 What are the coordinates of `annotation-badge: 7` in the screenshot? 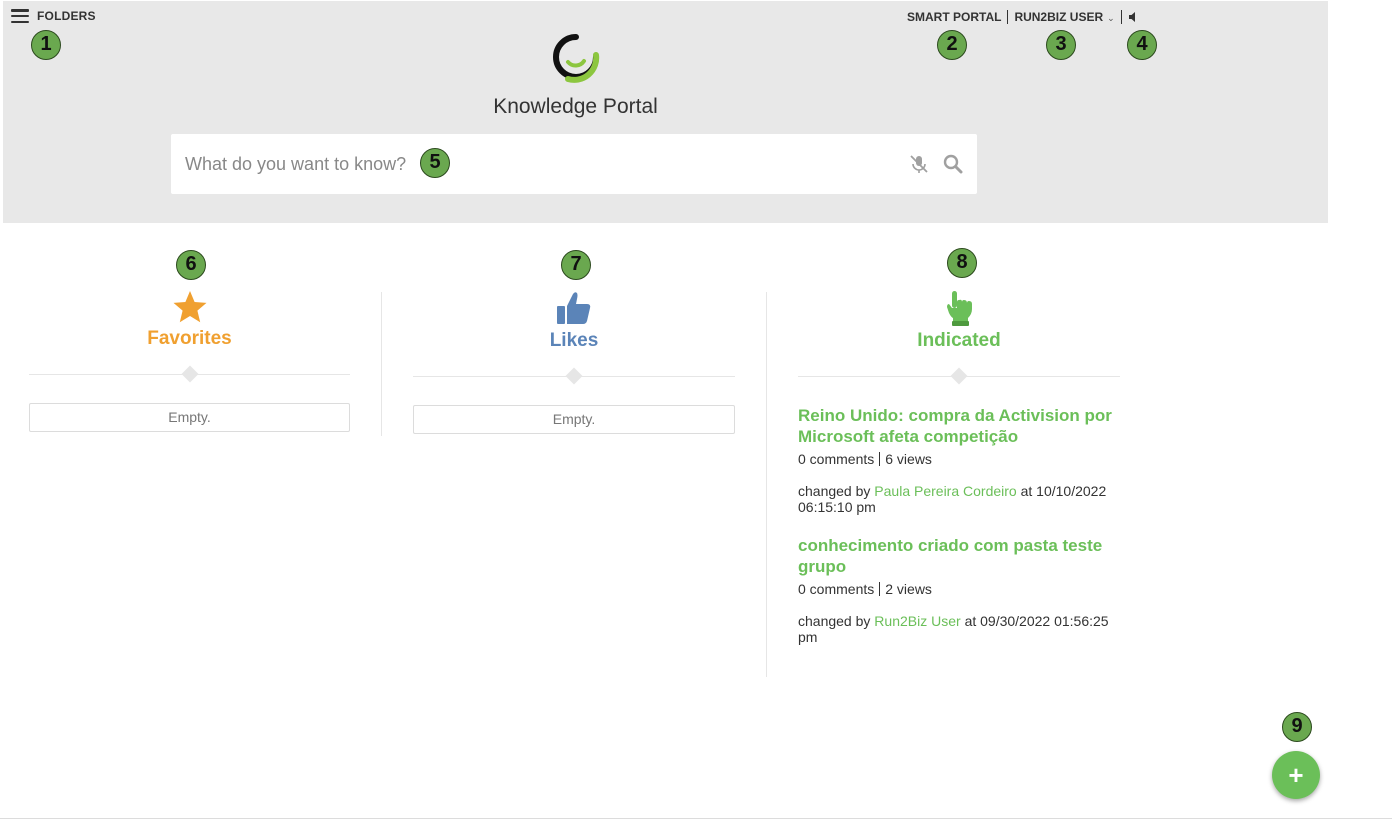 It's located at (576, 265).